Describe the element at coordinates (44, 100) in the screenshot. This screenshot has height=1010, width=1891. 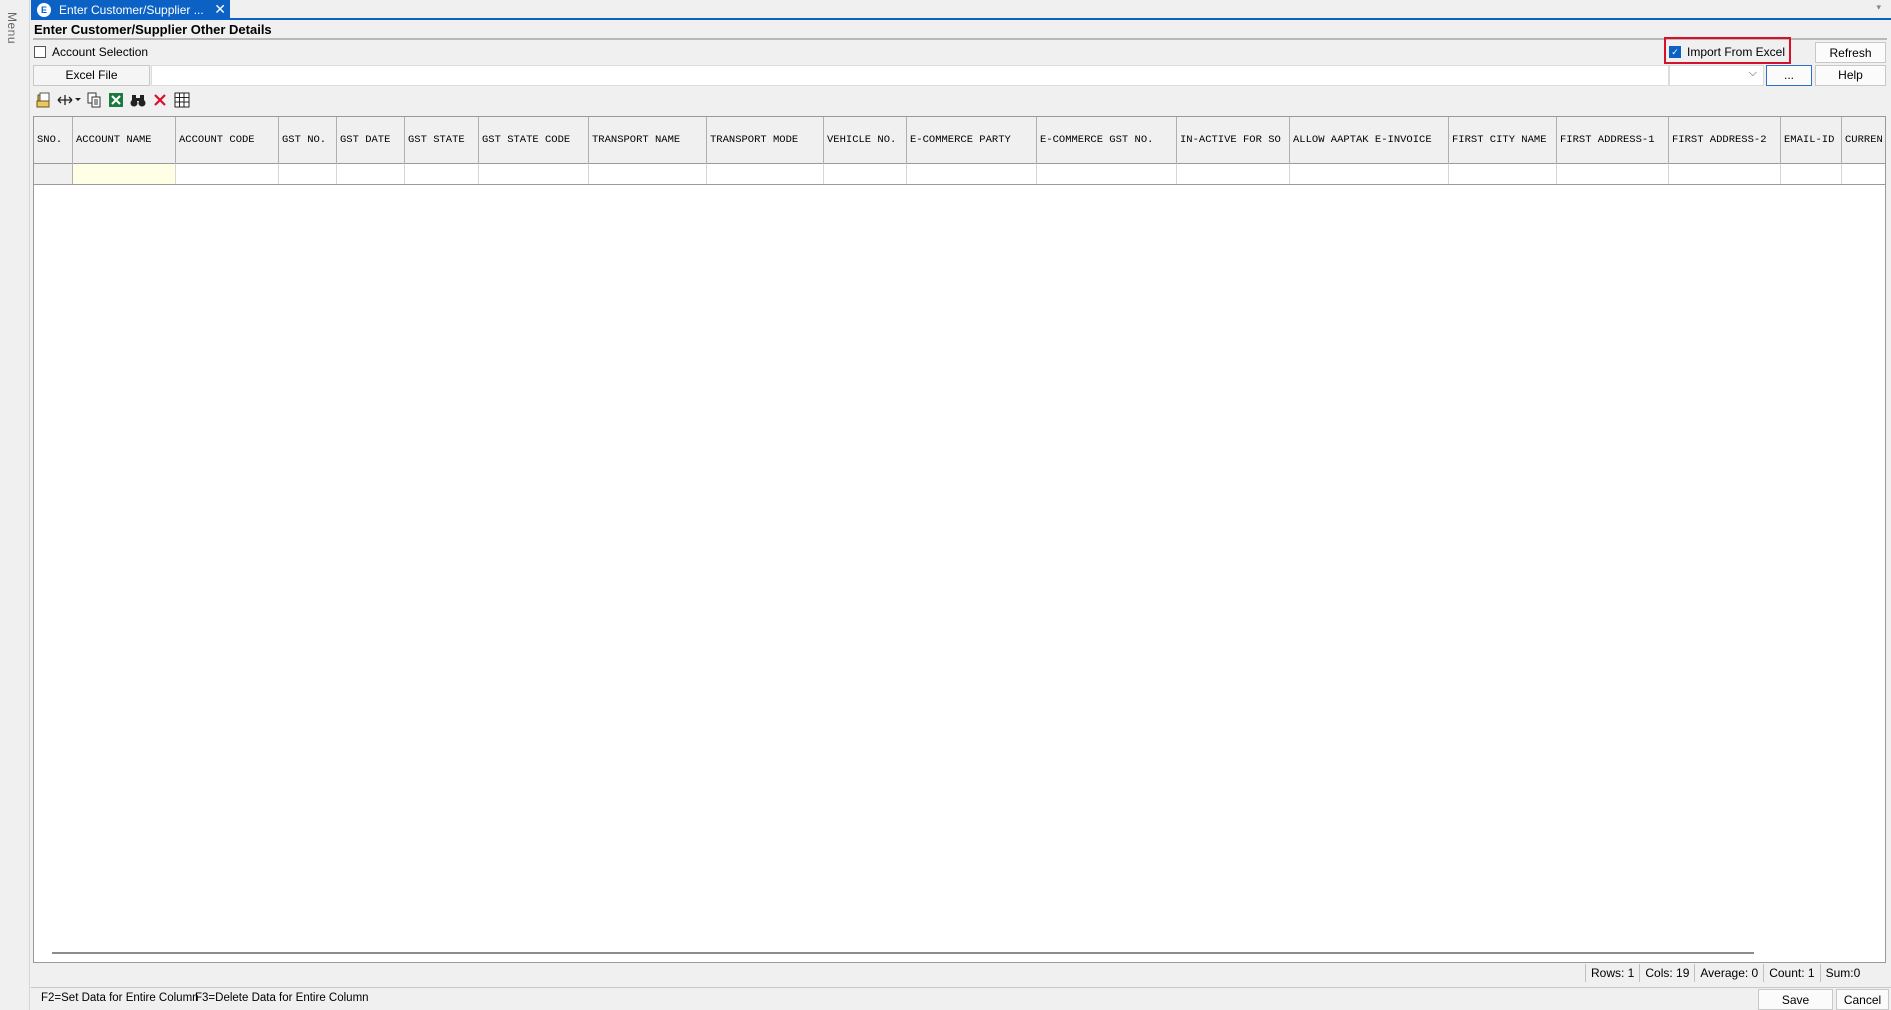
I see `open-icon` at that location.